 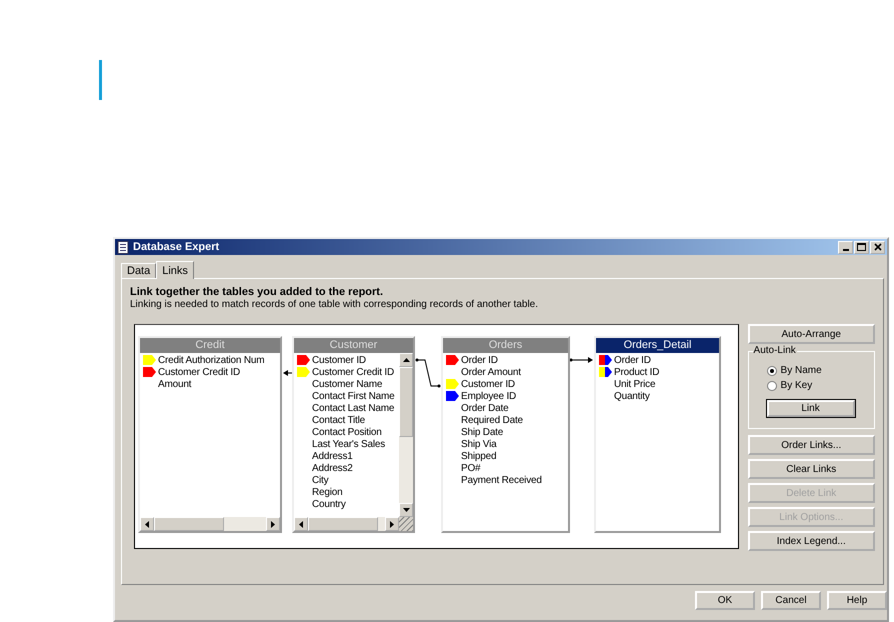 What do you see at coordinates (505, 396) in the screenshot?
I see `field-item: Employee ID` at bounding box center [505, 396].